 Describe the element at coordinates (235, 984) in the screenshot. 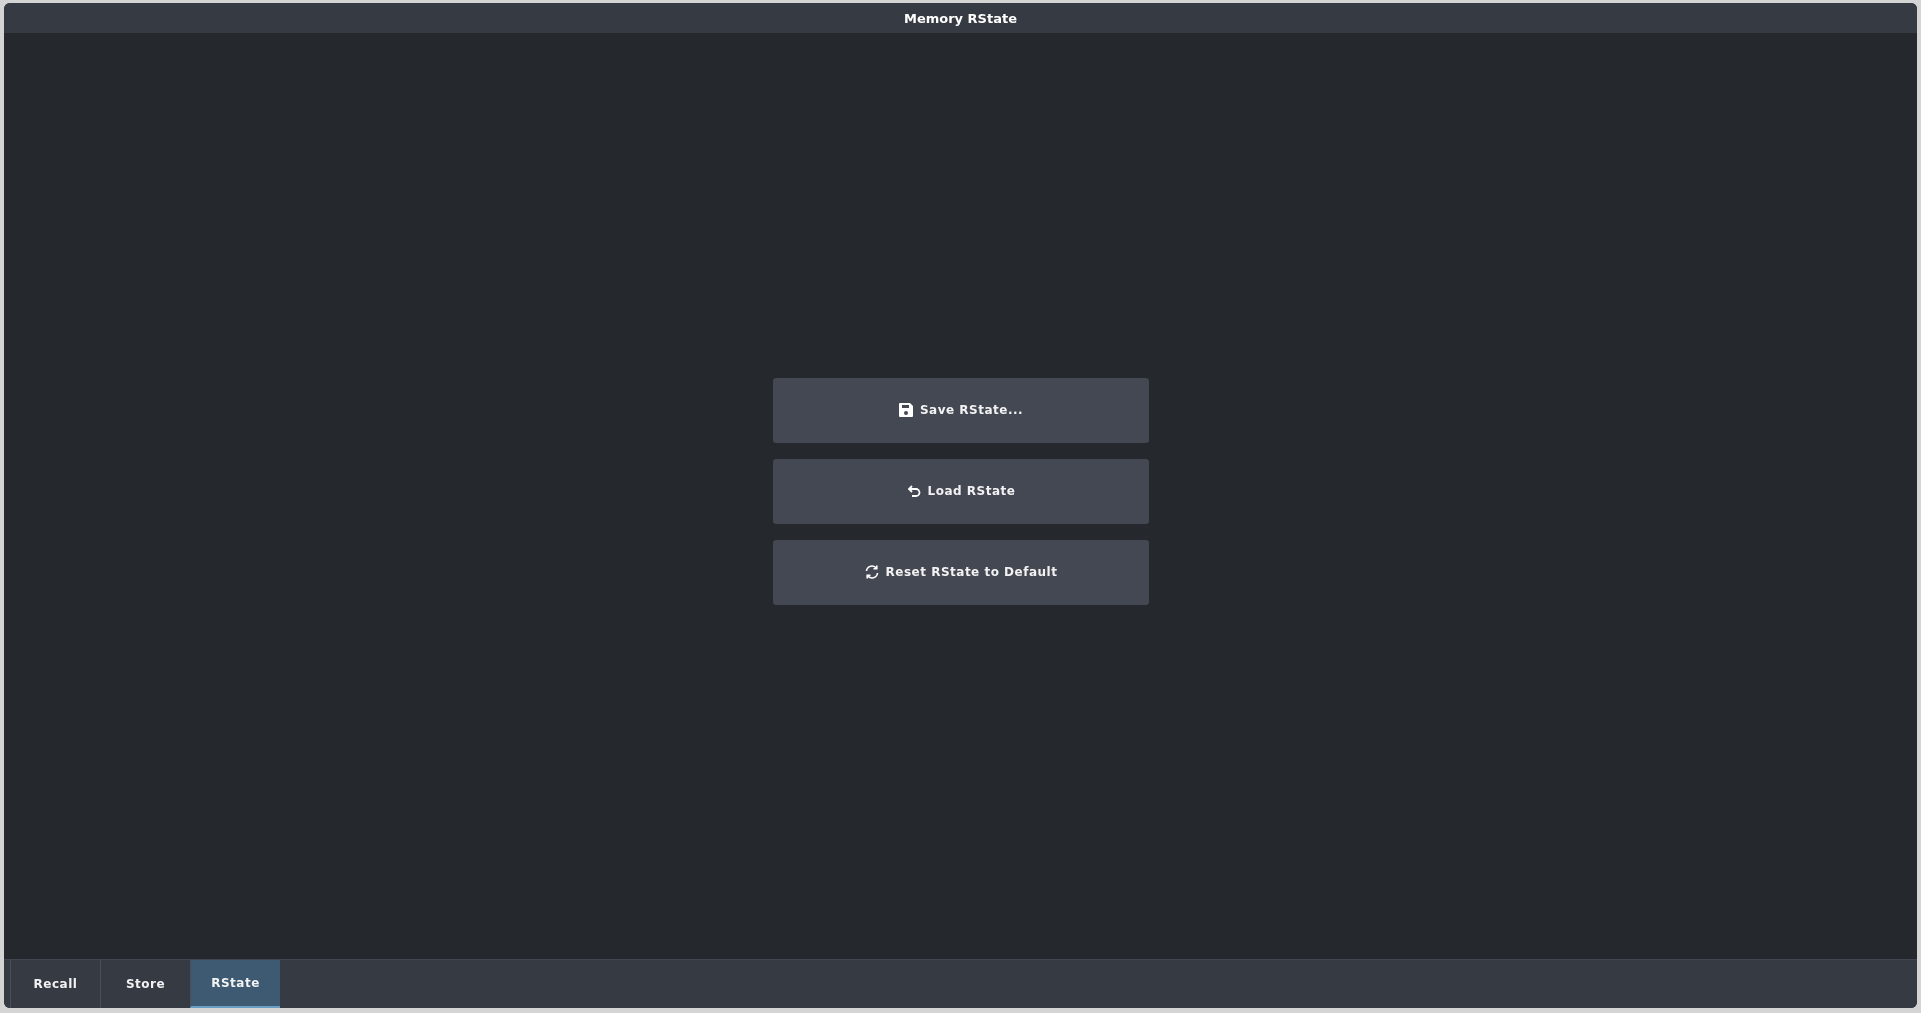

I see `tab: RState` at that location.